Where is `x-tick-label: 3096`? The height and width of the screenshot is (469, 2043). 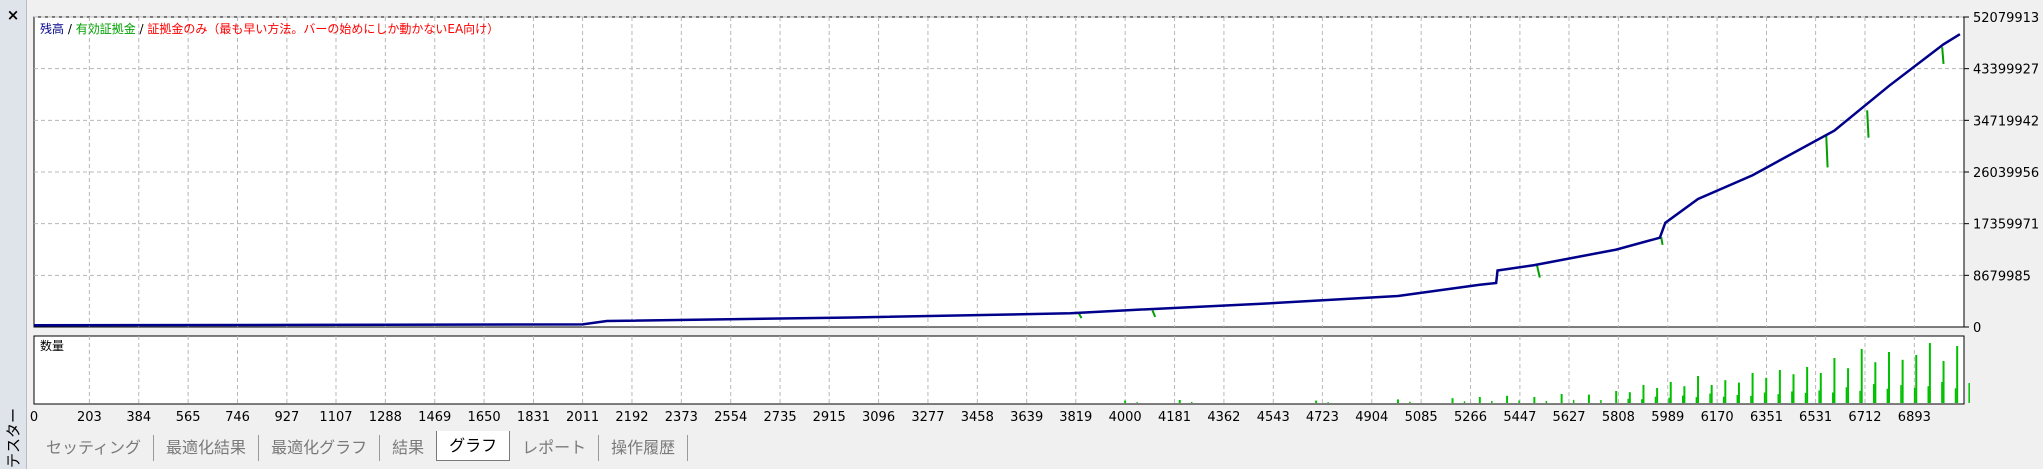 x-tick-label: 3096 is located at coordinates (878, 417).